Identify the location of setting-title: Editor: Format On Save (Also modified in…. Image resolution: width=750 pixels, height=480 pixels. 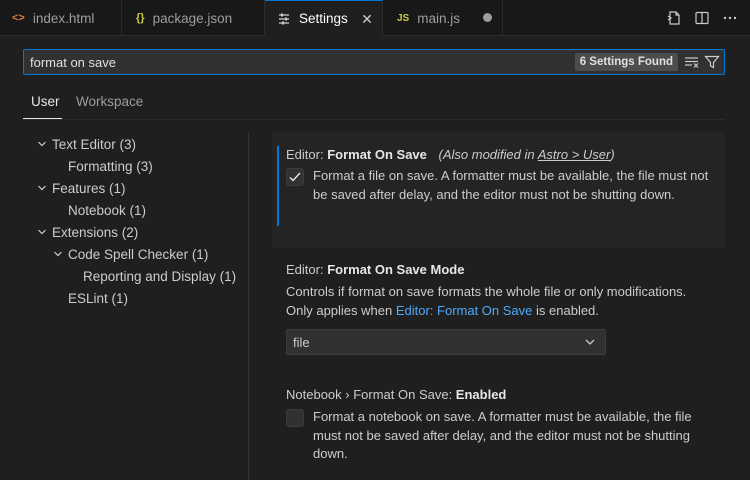
(450, 154).